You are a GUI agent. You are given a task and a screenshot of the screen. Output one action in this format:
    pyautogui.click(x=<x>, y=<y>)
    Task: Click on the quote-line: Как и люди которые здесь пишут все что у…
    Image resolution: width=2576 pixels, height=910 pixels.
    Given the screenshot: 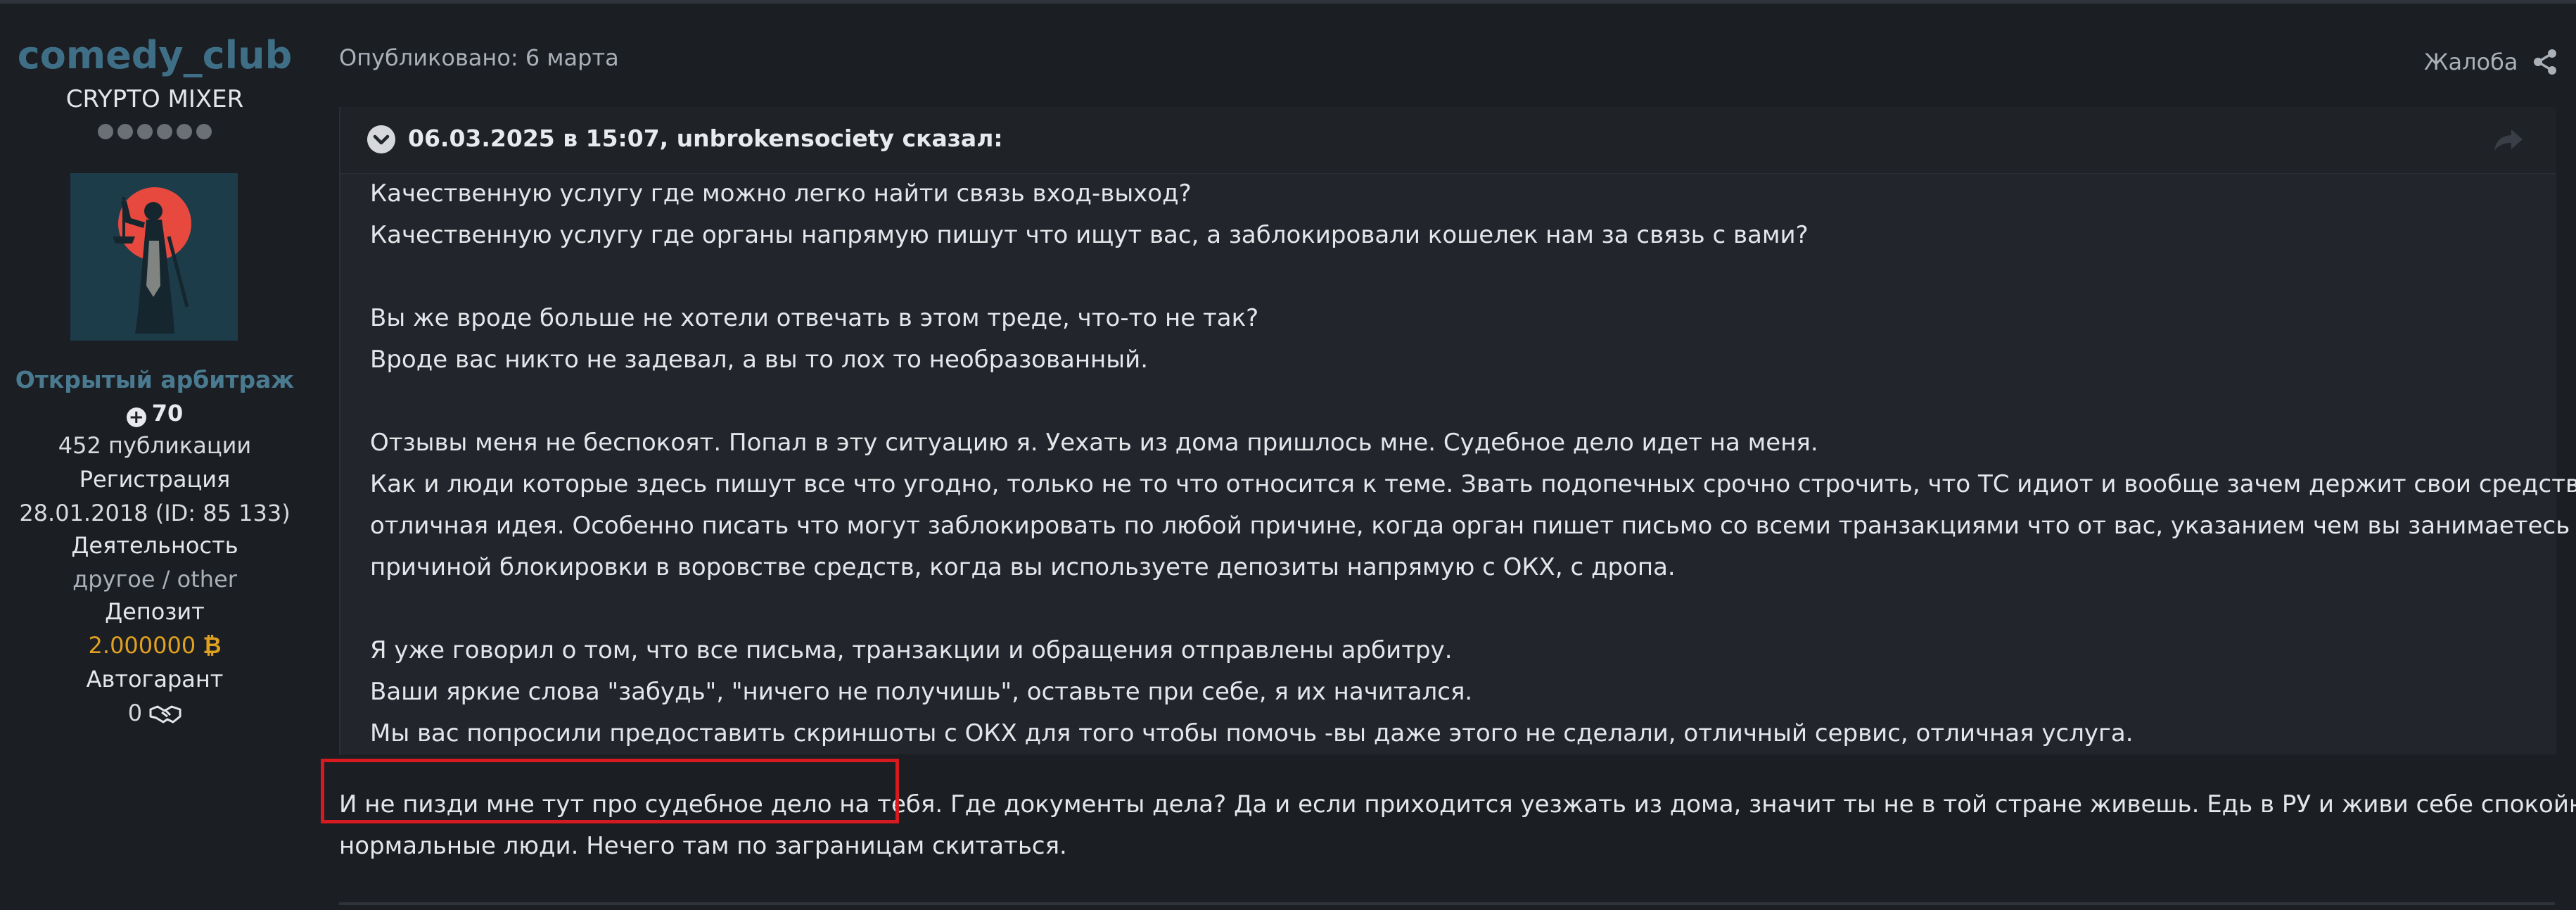 What is the action you would take?
    pyautogui.click(x=1473, y=484)
    